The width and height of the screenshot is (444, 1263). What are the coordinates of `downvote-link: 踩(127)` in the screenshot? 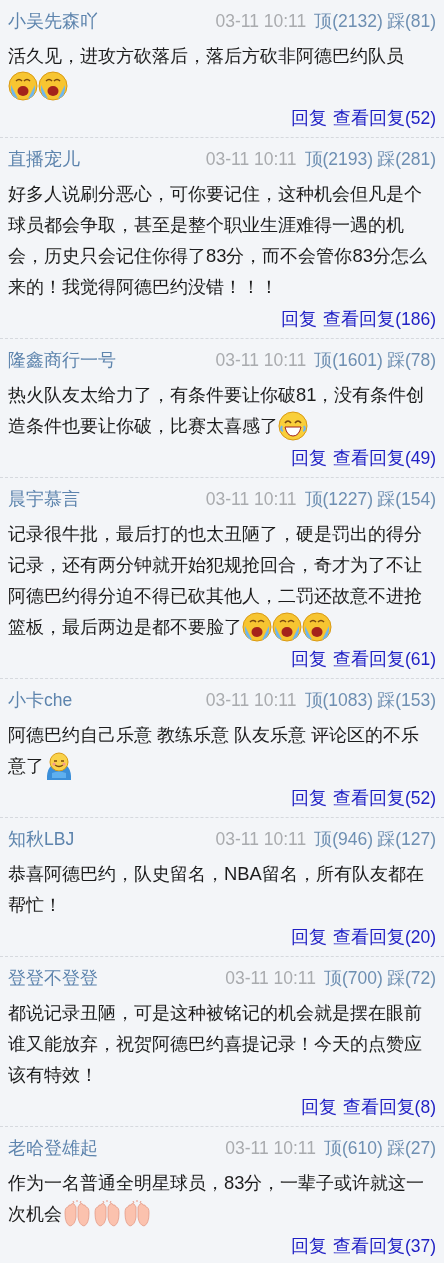 It's located at (406, 839).